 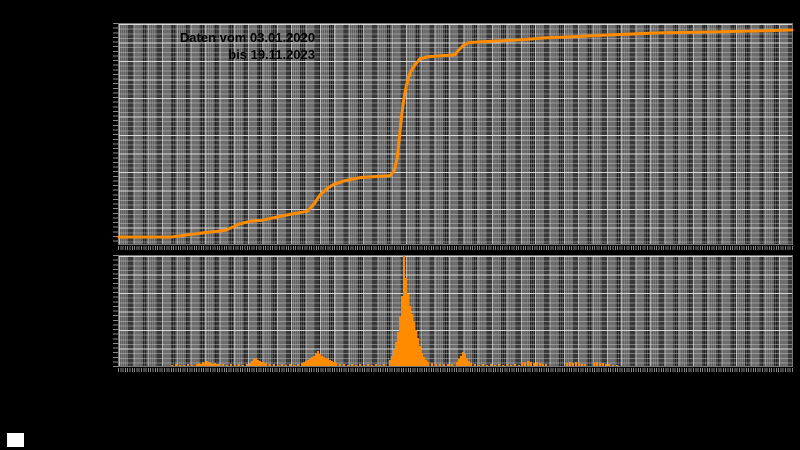 I want to click on legend-key-box, so click(x=15, y=440).